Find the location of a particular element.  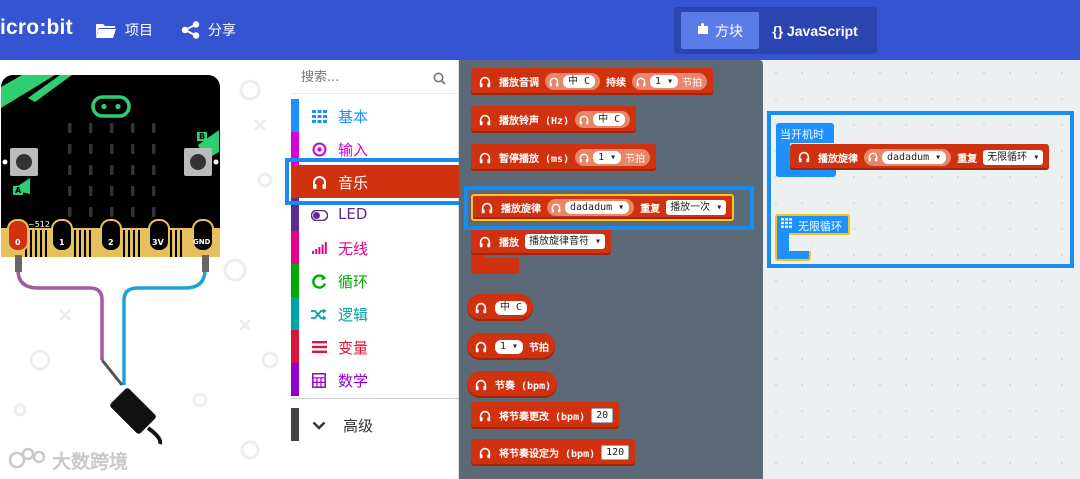

blocks-mode-label: 方块 is located at coordinates (729, 31).